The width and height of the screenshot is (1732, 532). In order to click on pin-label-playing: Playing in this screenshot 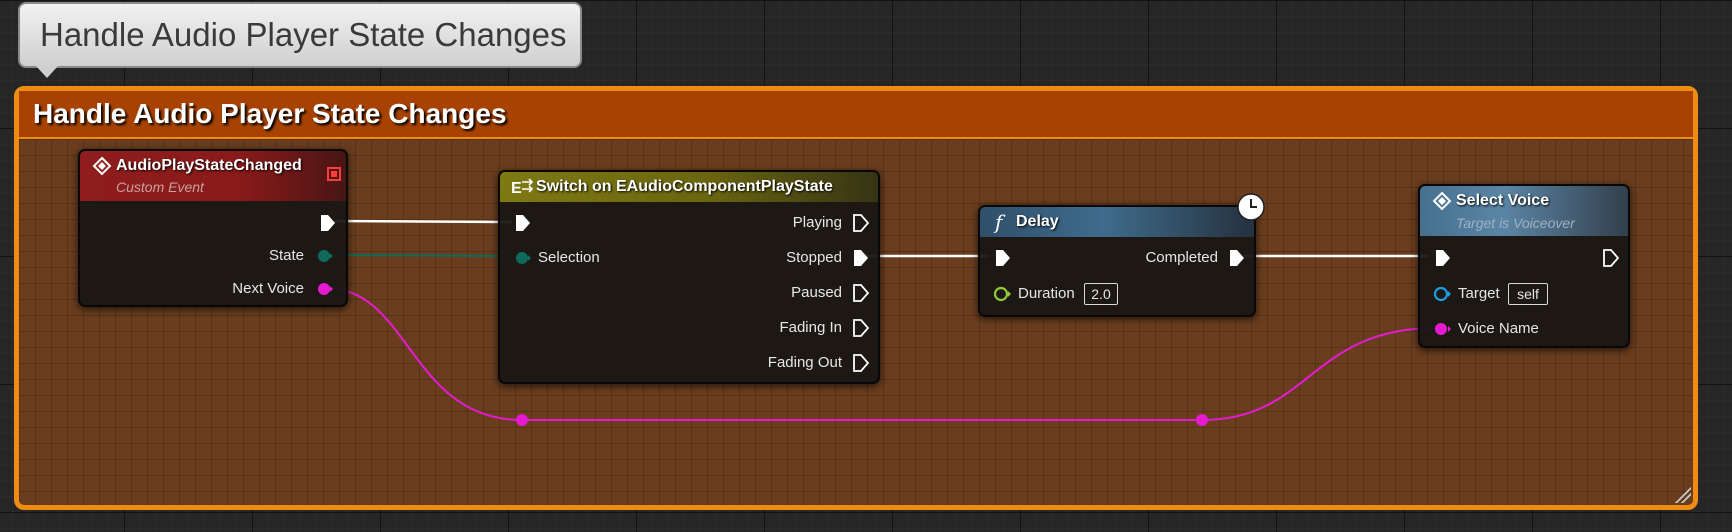, I will do `click(817, 222)`.